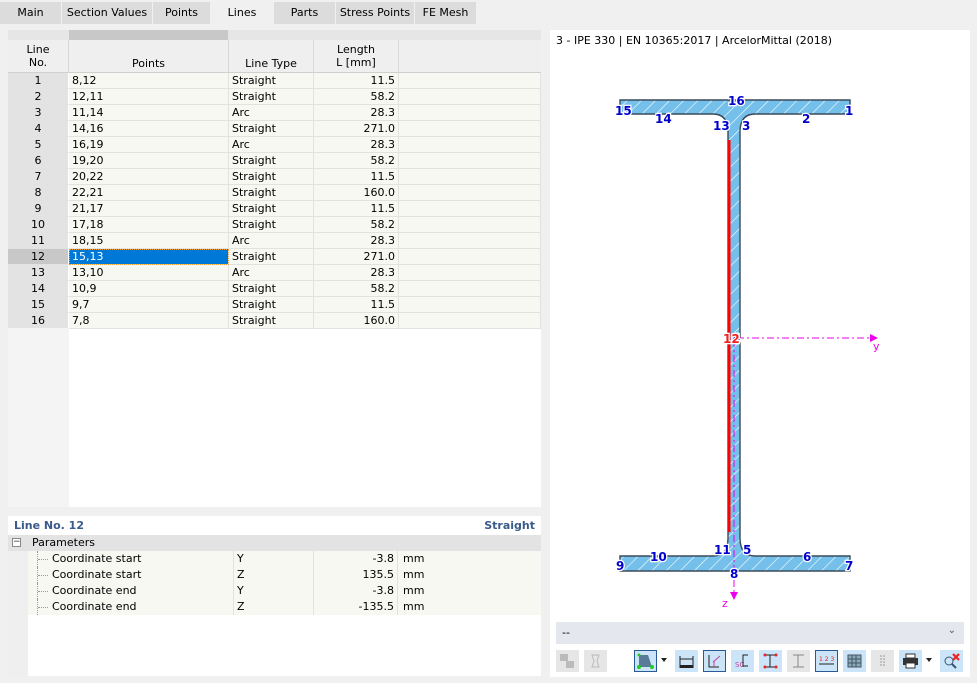 The height and width of the screenshot is (683, 977). I want to click on points-cell: 21,17, so click(149, 209).